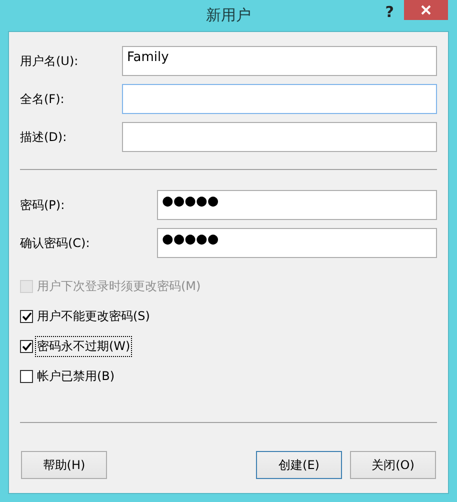 The width and height of the screenshot is (457, 502). Describe the element at coordinates (55, 243) in the screenshot. I see `field-label: 确认密码(C):` at that location.